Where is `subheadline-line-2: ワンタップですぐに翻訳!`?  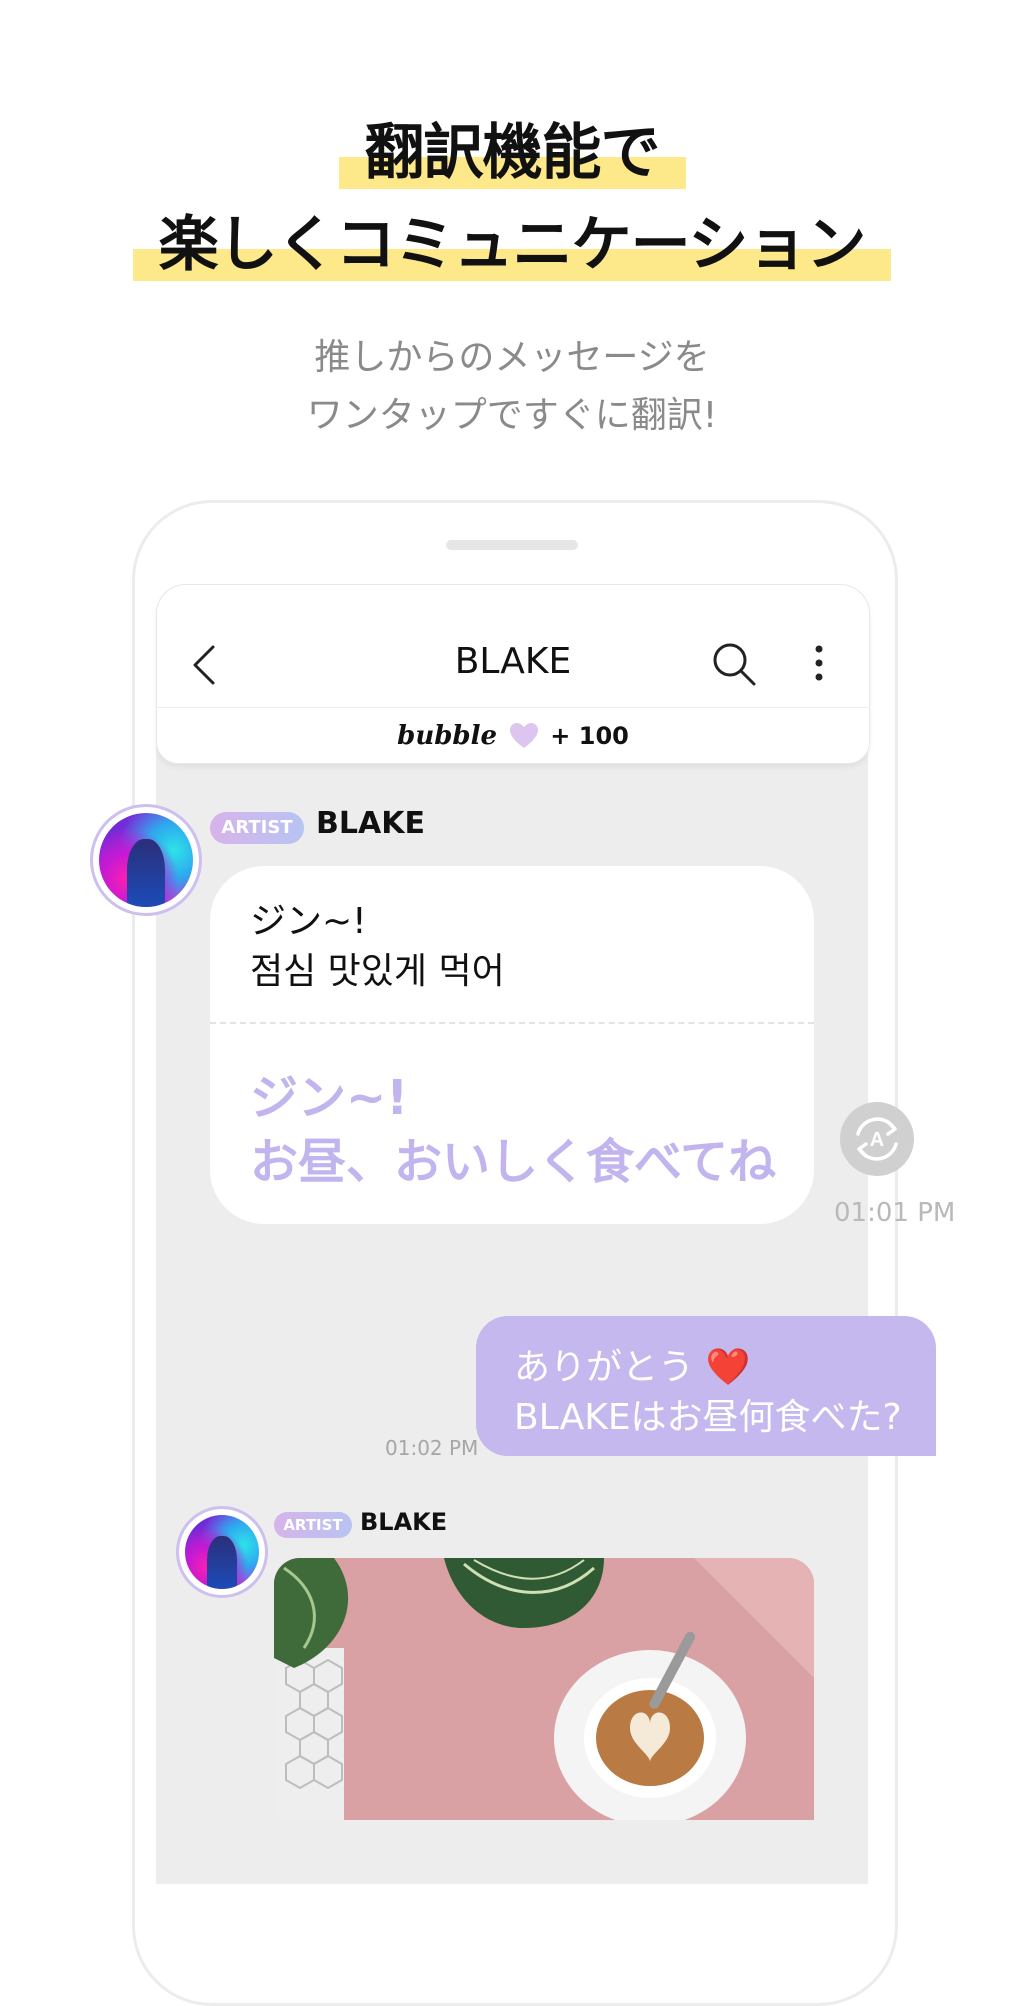
subheadline-line-2: ワンタップですぐに翻訳! is located at coordinates (512, 415).